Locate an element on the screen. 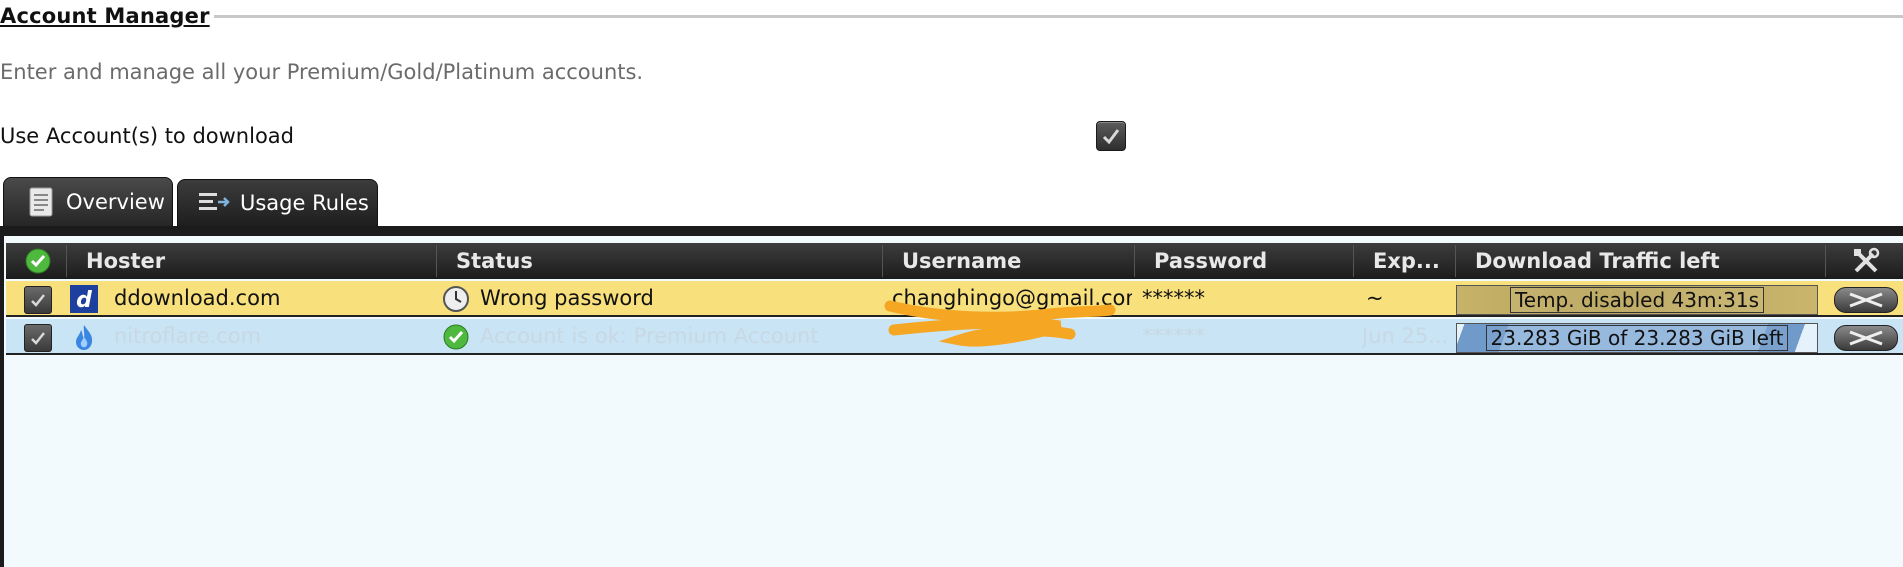 This screenshot has height=567, width=1903. clock-icon is located at coordinates (456, 299).